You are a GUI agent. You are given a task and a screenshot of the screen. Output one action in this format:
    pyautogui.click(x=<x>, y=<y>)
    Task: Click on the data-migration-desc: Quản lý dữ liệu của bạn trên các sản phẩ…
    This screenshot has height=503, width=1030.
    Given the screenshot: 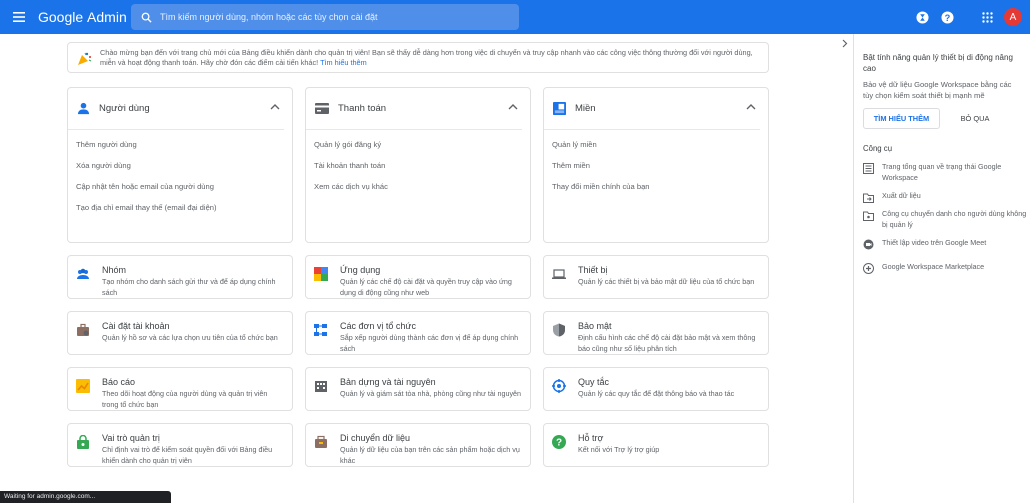 What is the action you would take?
    pyautogui.click(x=430, y=455)
    